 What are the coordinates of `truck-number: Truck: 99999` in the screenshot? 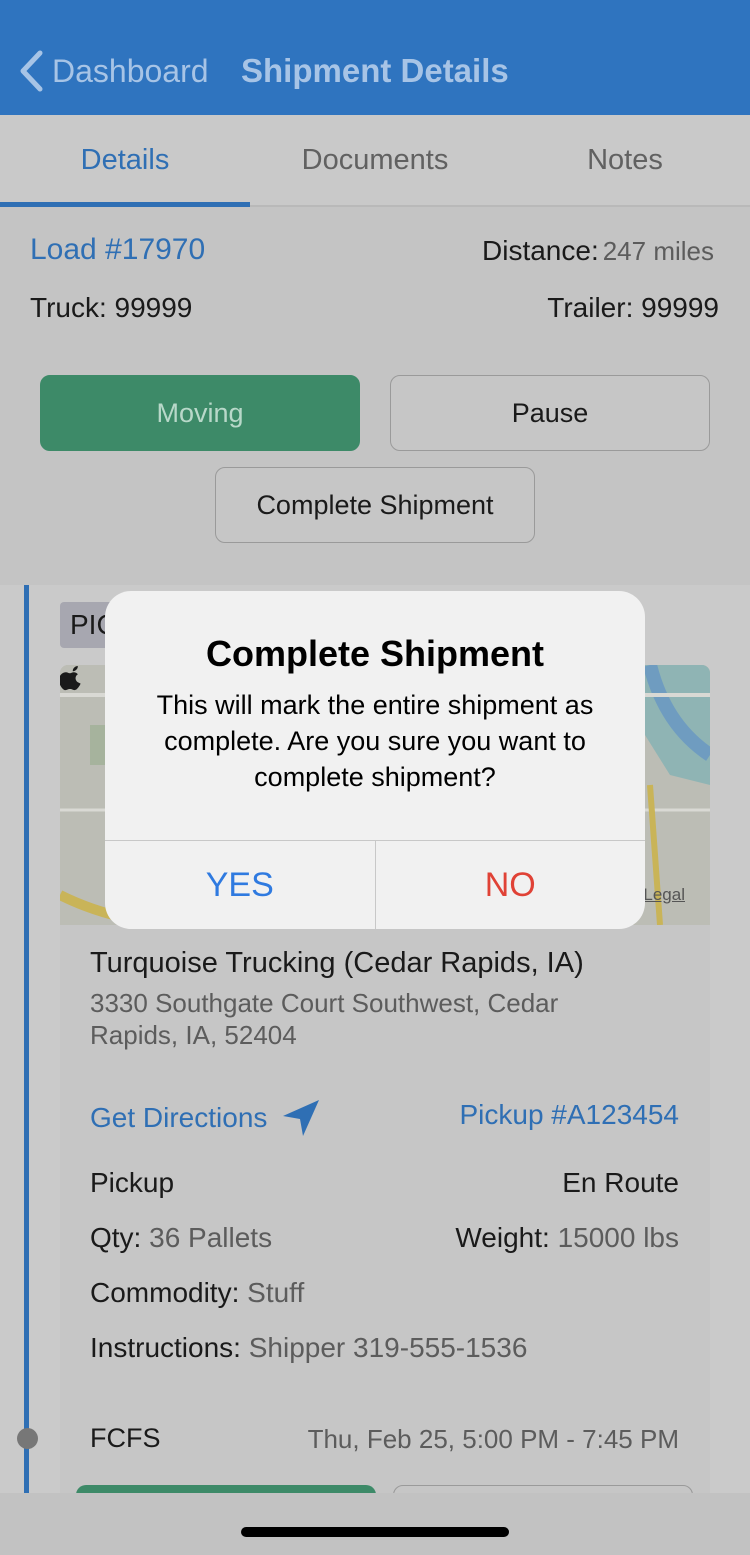 It's located at (111, 307).